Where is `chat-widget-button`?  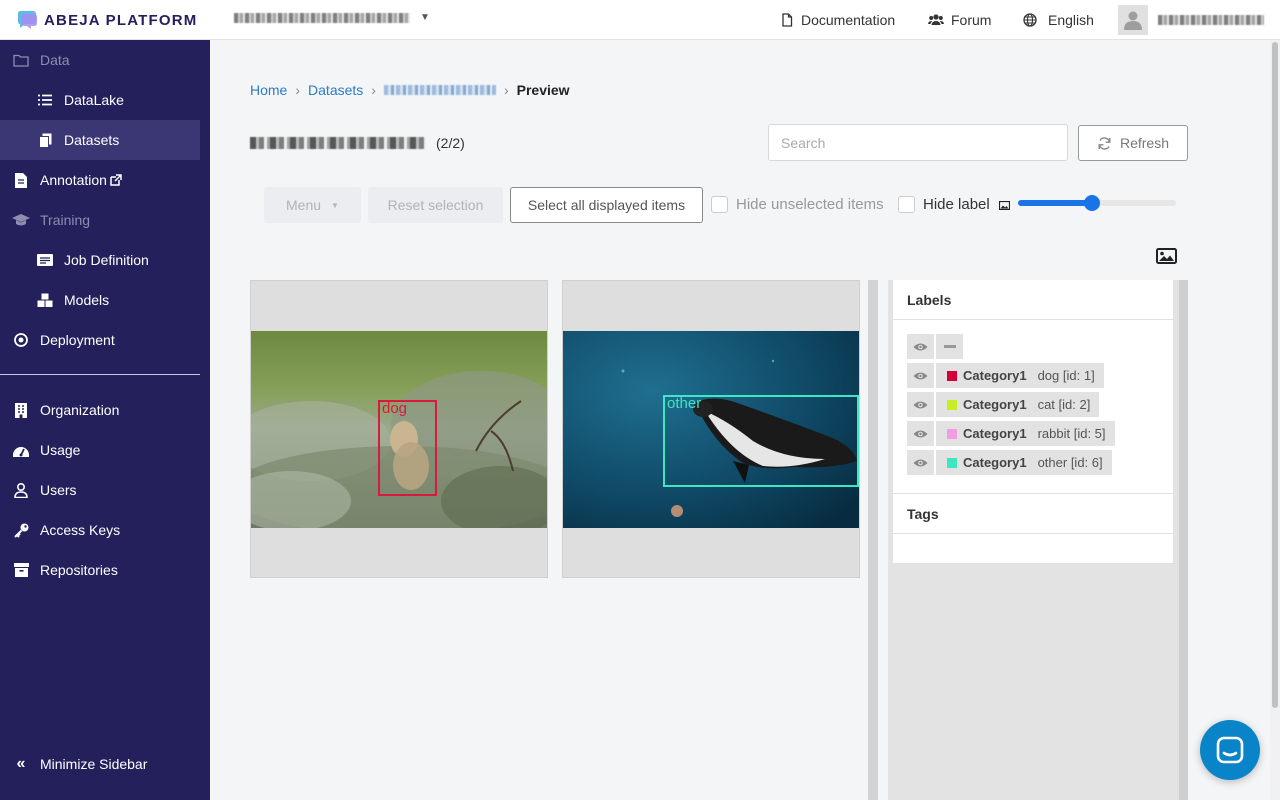
chat-widget-button is located at coordinates (1230, 750).